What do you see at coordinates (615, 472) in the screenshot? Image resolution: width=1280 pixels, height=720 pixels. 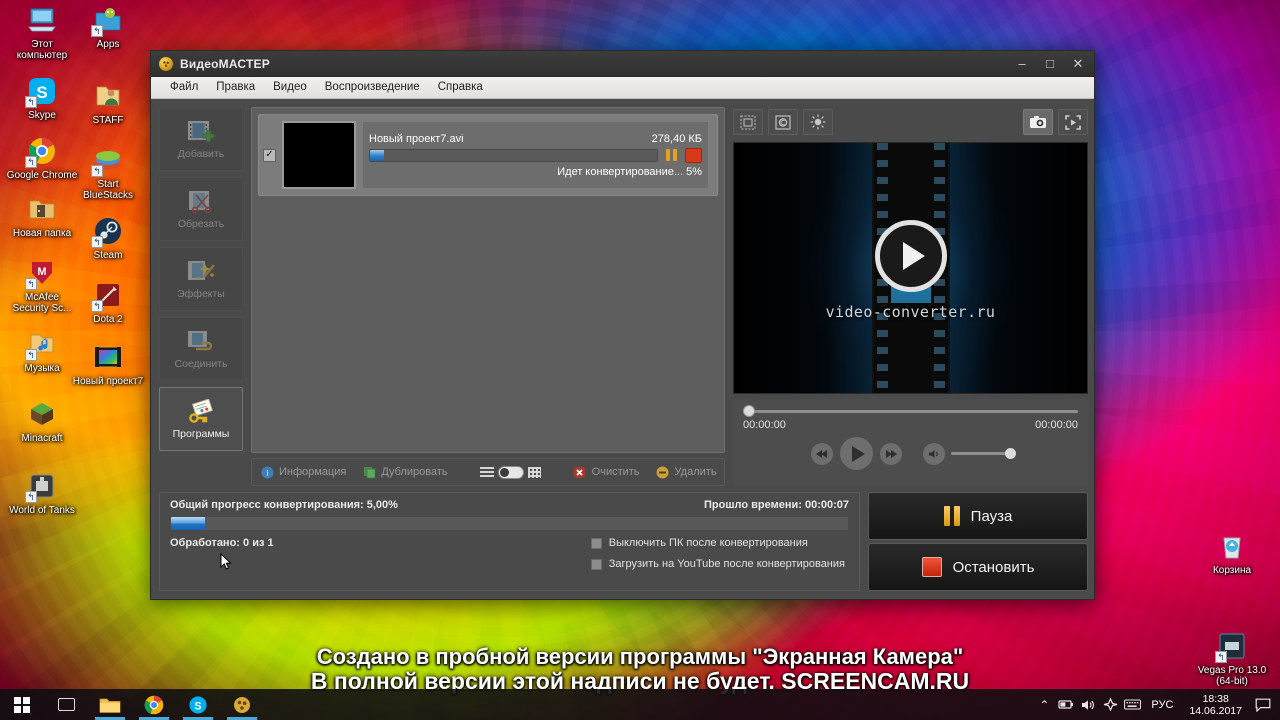 I see `clear-label: Очистить` at bounding box center [615, 472].